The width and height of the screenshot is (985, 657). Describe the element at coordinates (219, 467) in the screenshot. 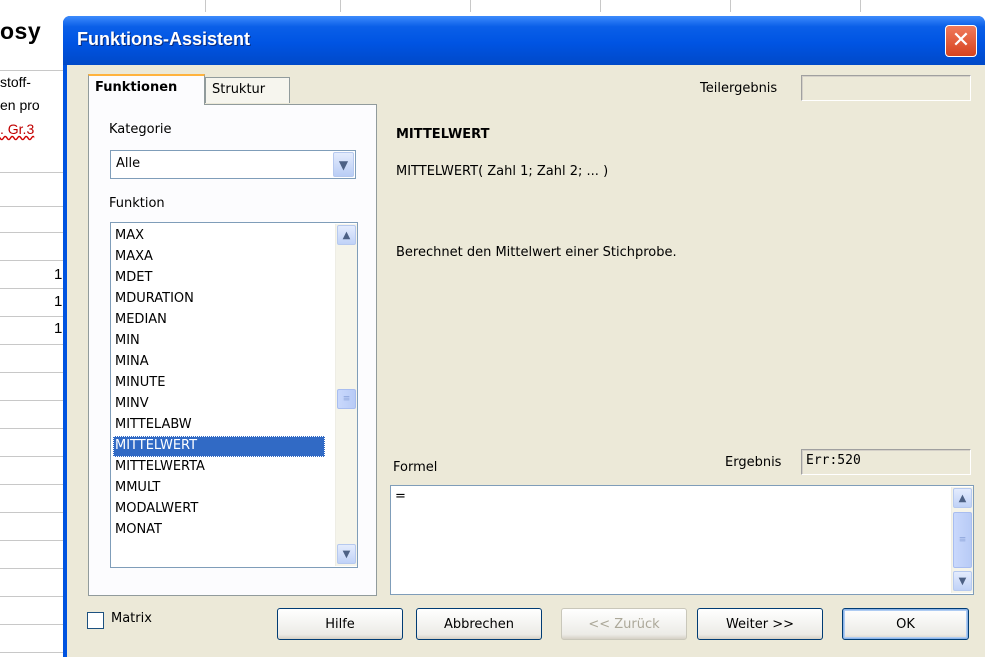

I see `list-item: MITTELWERTA` at that location.